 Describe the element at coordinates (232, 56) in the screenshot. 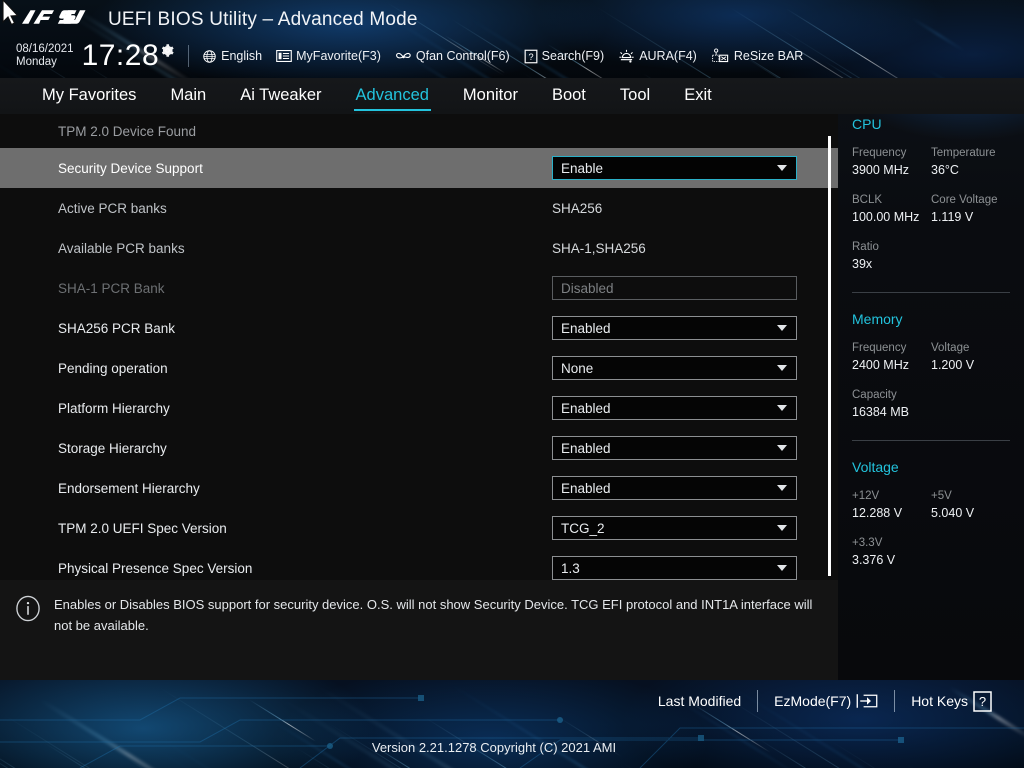

I see `language-button: English` at that location.